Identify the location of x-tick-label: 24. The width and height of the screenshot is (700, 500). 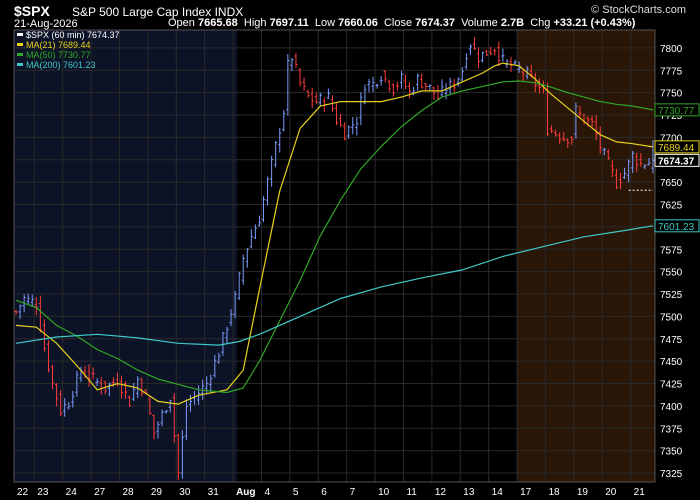
(72, 492).